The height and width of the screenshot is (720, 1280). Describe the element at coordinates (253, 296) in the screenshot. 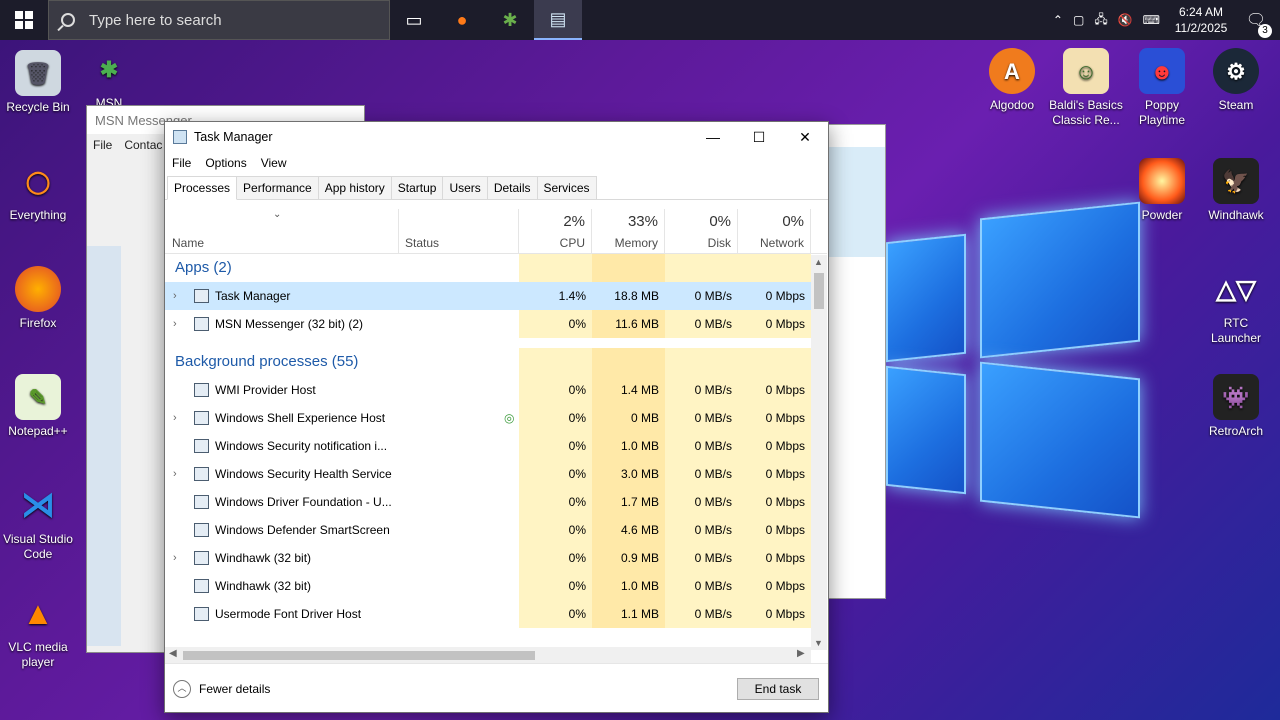

I see `process-name: Task Manager` at that location.